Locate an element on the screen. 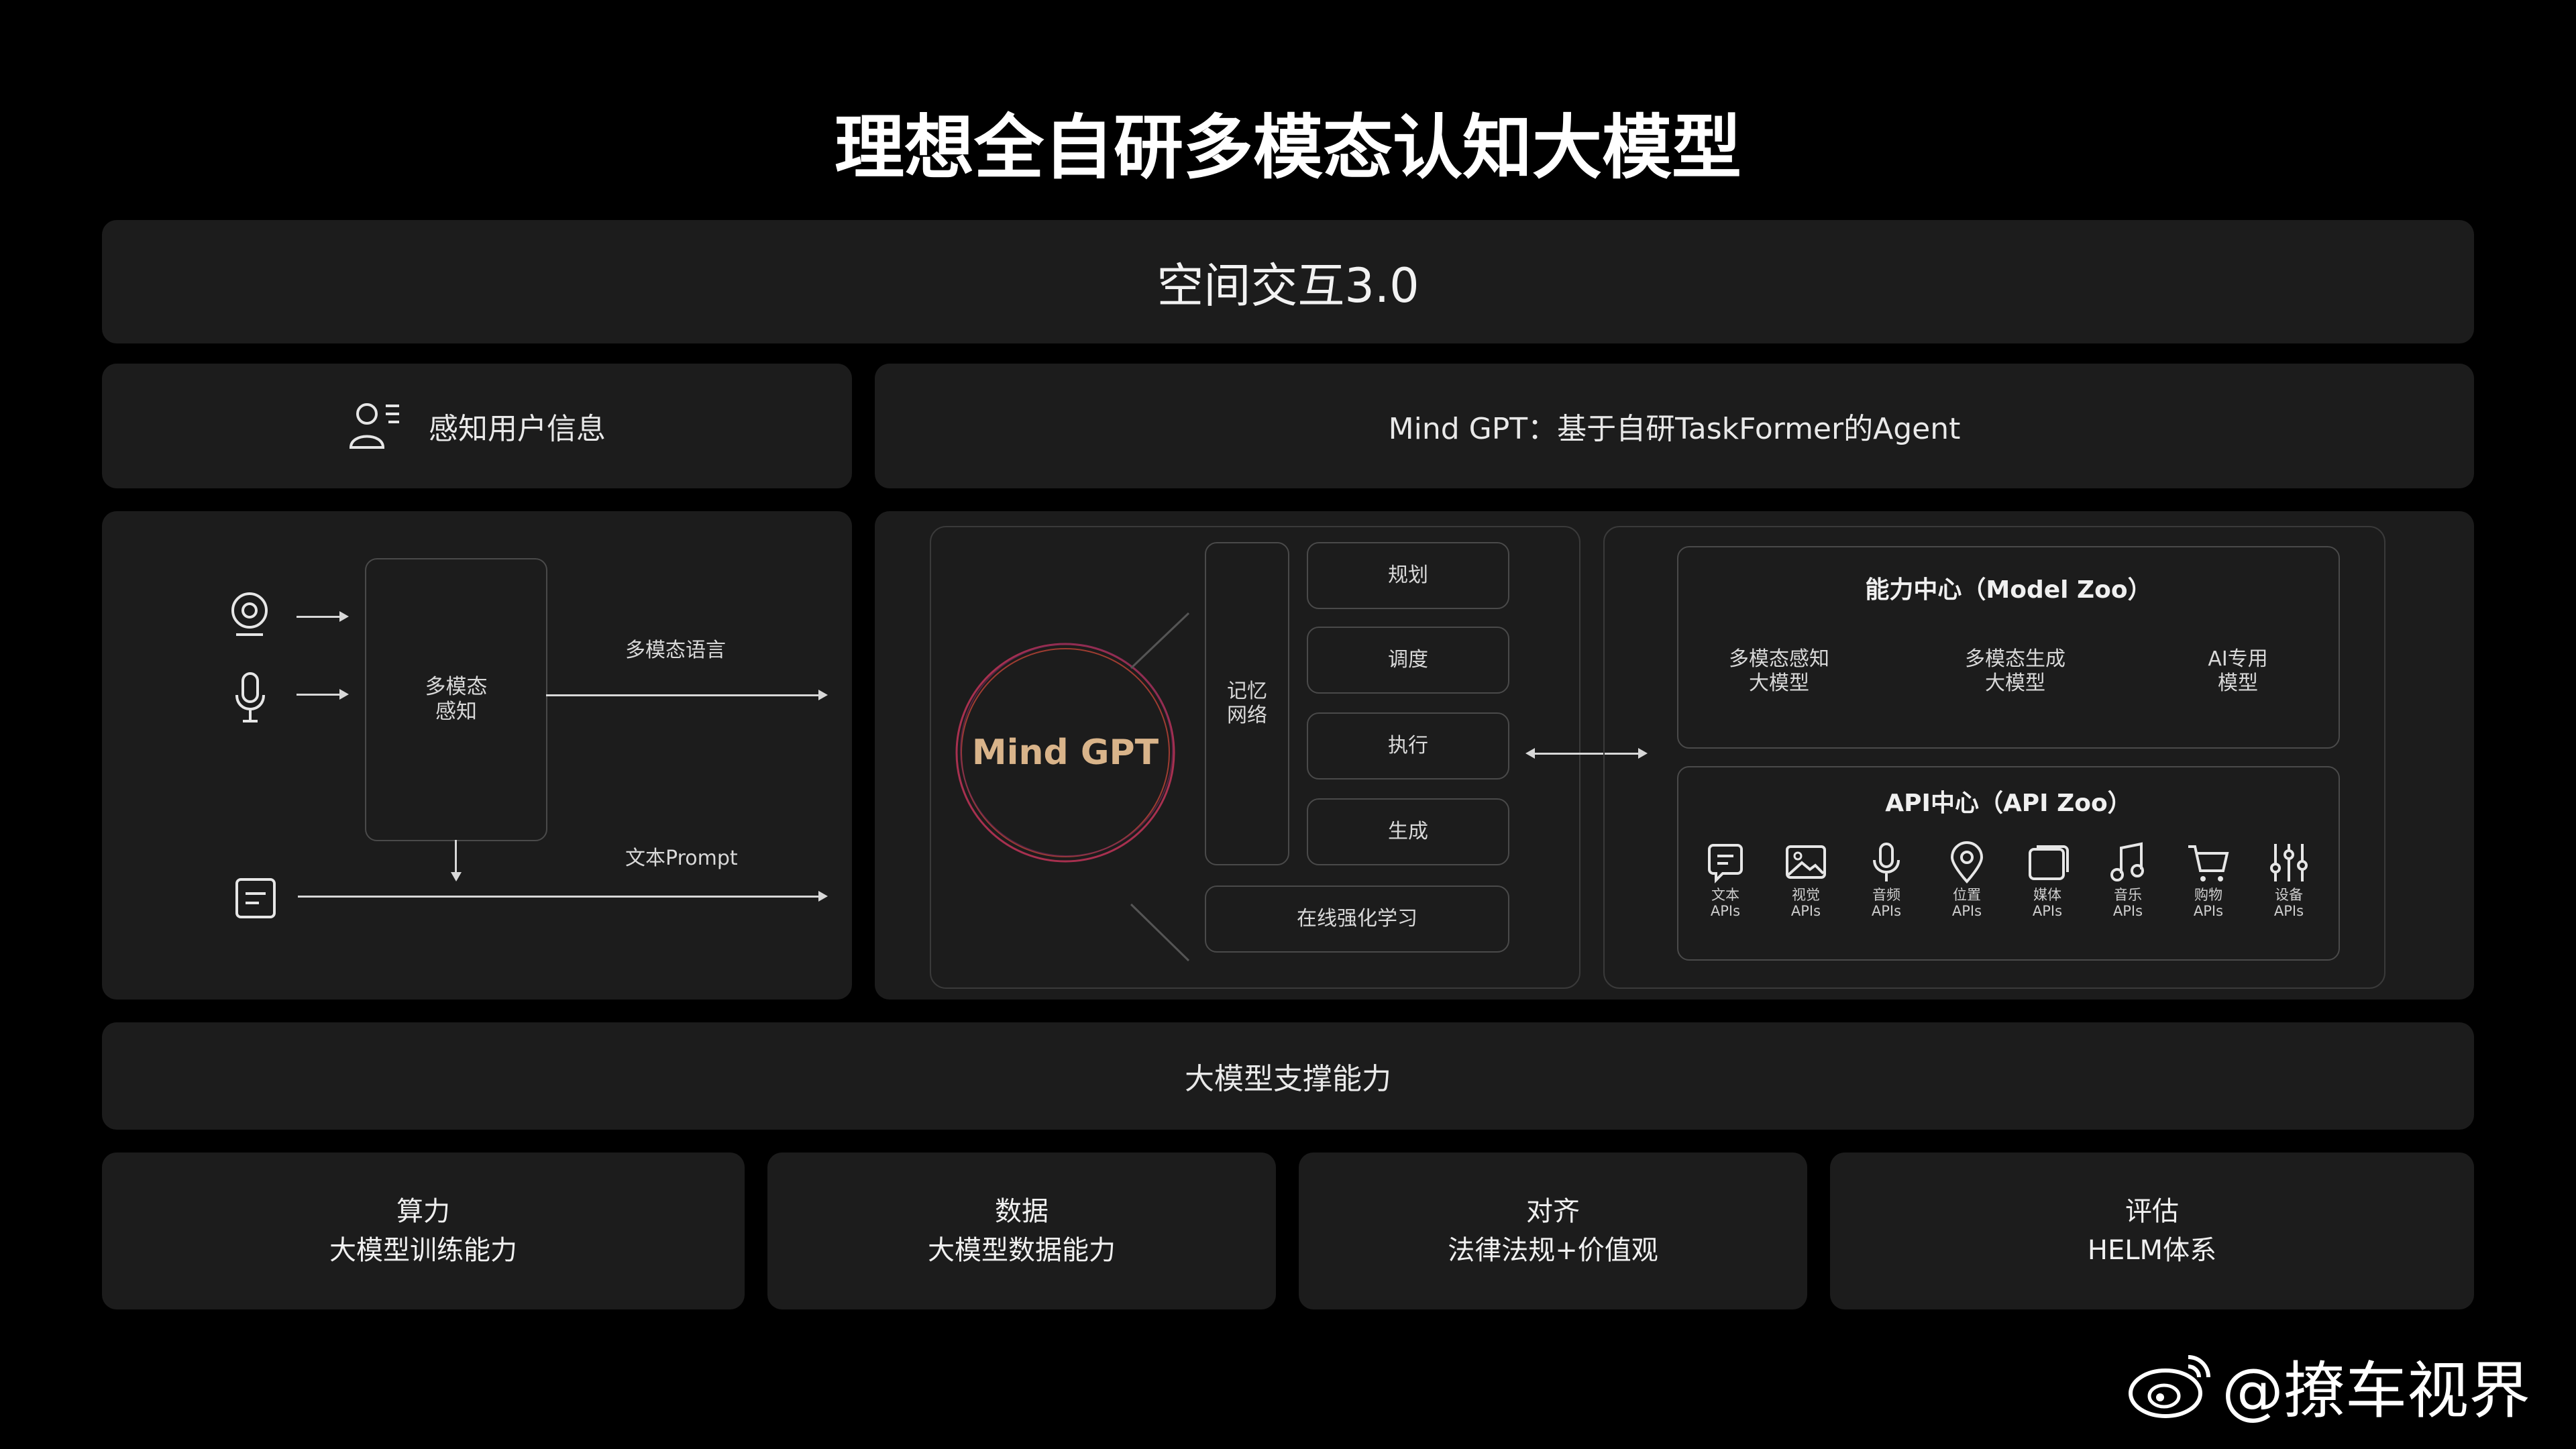 The height and width of the screenshot is (1449, 2576). capability-item-line1: 多模态感知 is located at coordinates (1779, 659).